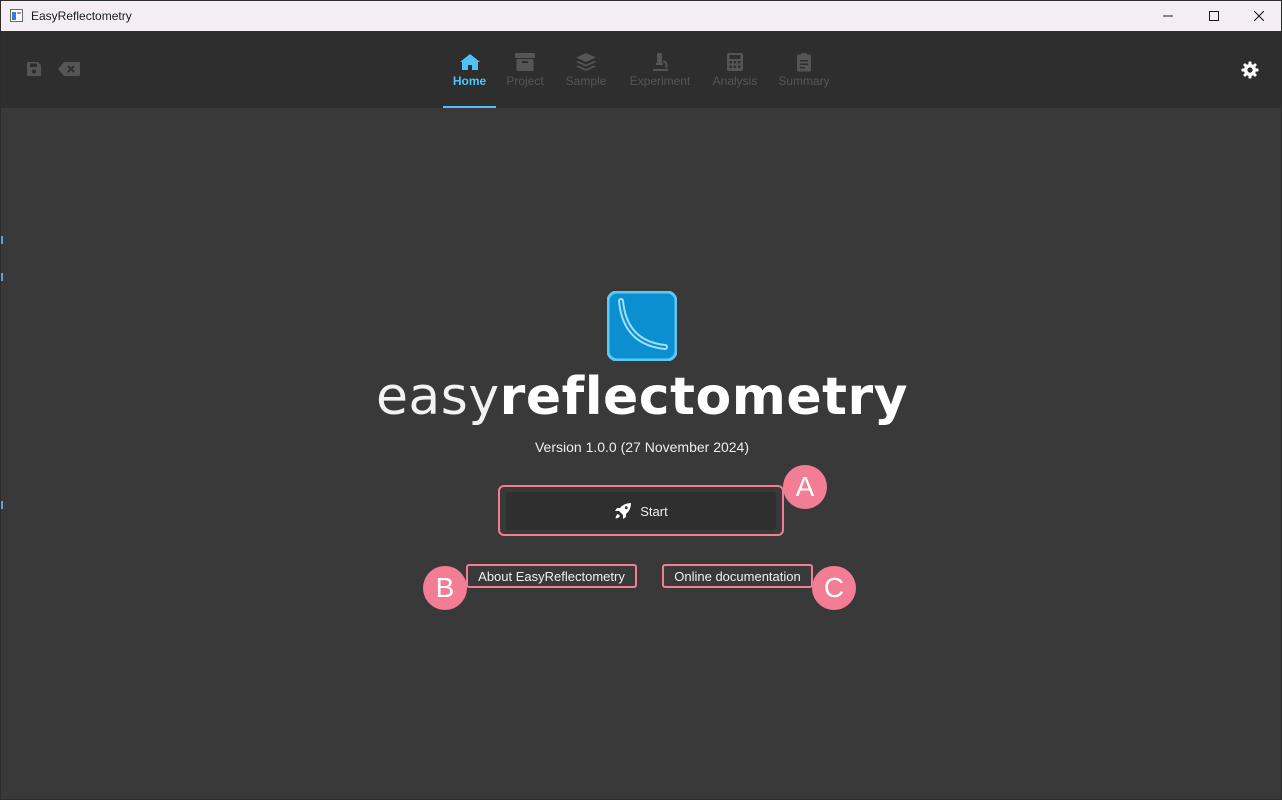 This screenshot has height=800, width=1282. I want to click on start-button: Start, so click(641, 511).